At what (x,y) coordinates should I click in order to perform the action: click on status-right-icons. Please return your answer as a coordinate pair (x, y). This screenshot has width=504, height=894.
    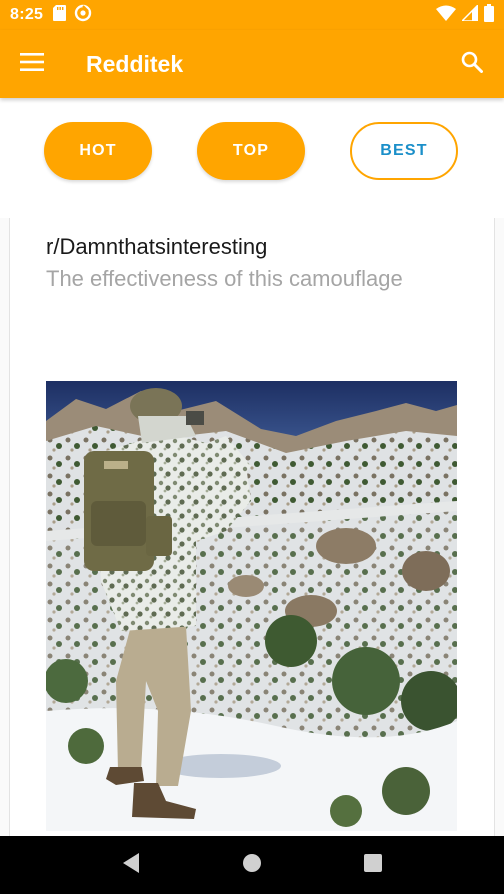
    Looking at the image, I should click on (465, 14).